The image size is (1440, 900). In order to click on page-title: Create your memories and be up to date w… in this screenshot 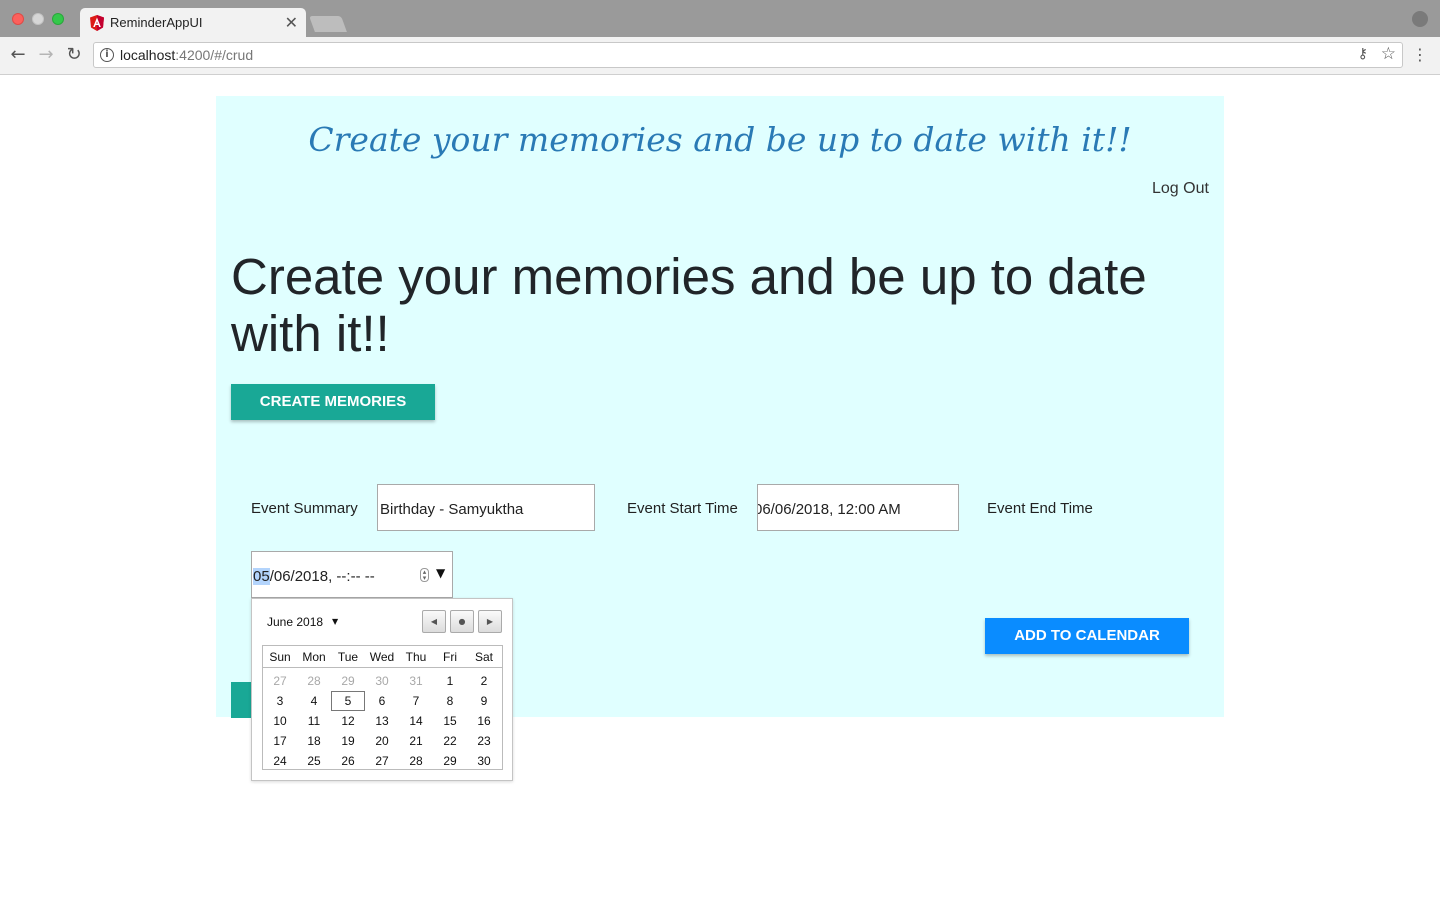, I will do `click(689, 305)`.